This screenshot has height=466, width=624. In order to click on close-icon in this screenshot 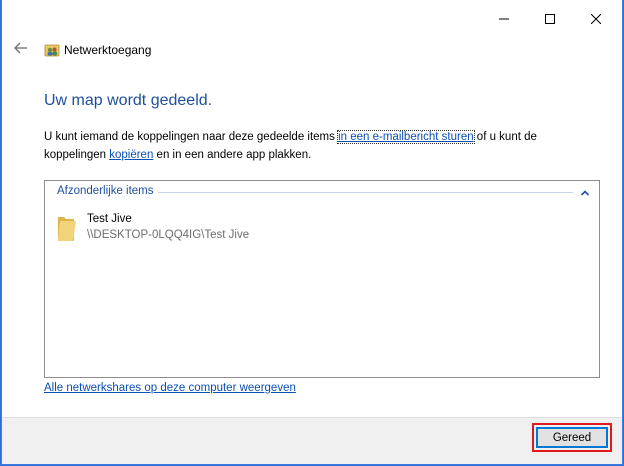, I will do `click(596, 19)`.